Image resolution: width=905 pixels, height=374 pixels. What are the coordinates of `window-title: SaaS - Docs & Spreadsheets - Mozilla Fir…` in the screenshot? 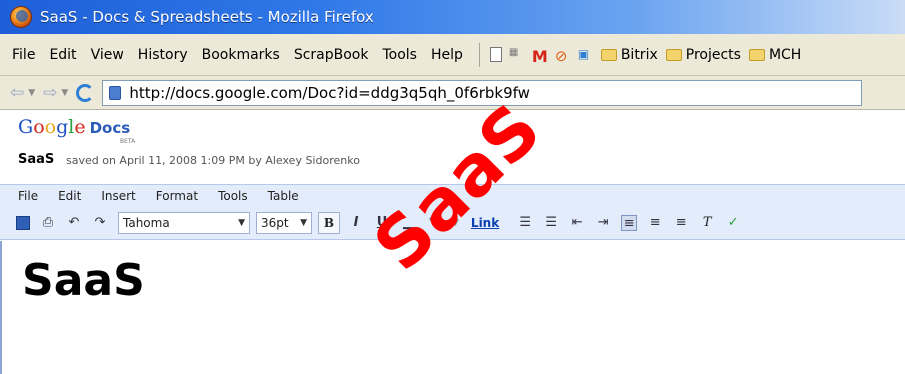 It's located at (207, 17).